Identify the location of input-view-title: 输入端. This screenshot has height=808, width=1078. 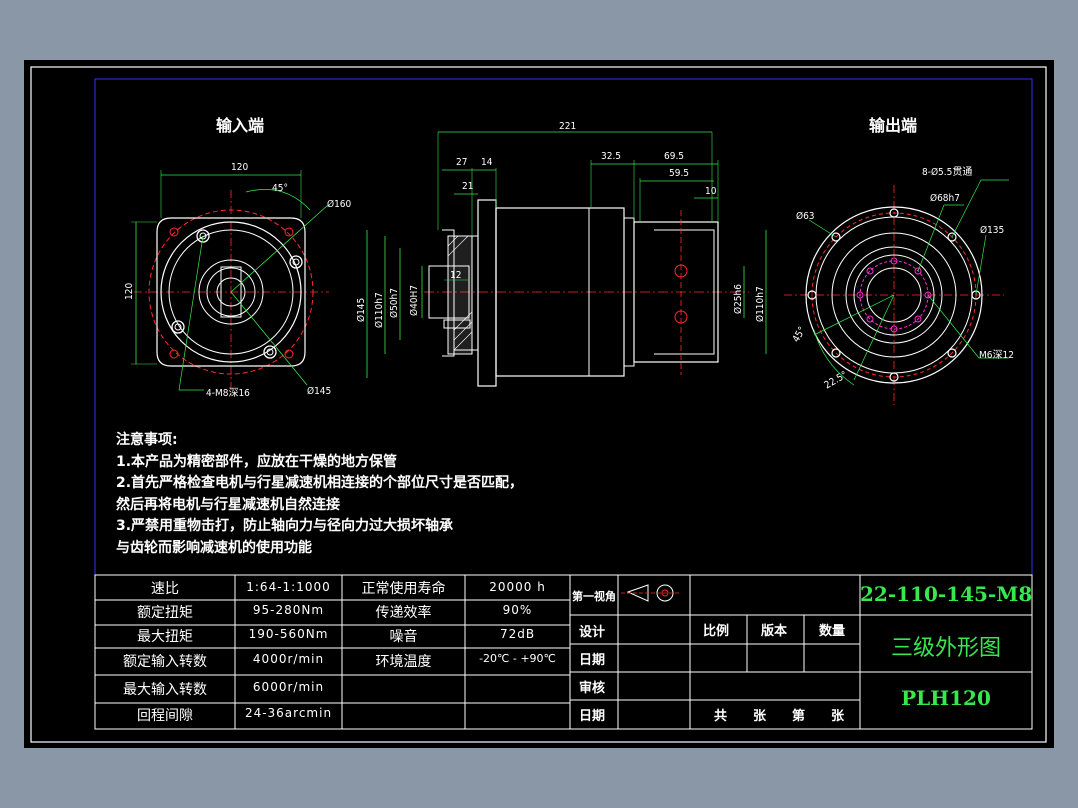
(240, 125).